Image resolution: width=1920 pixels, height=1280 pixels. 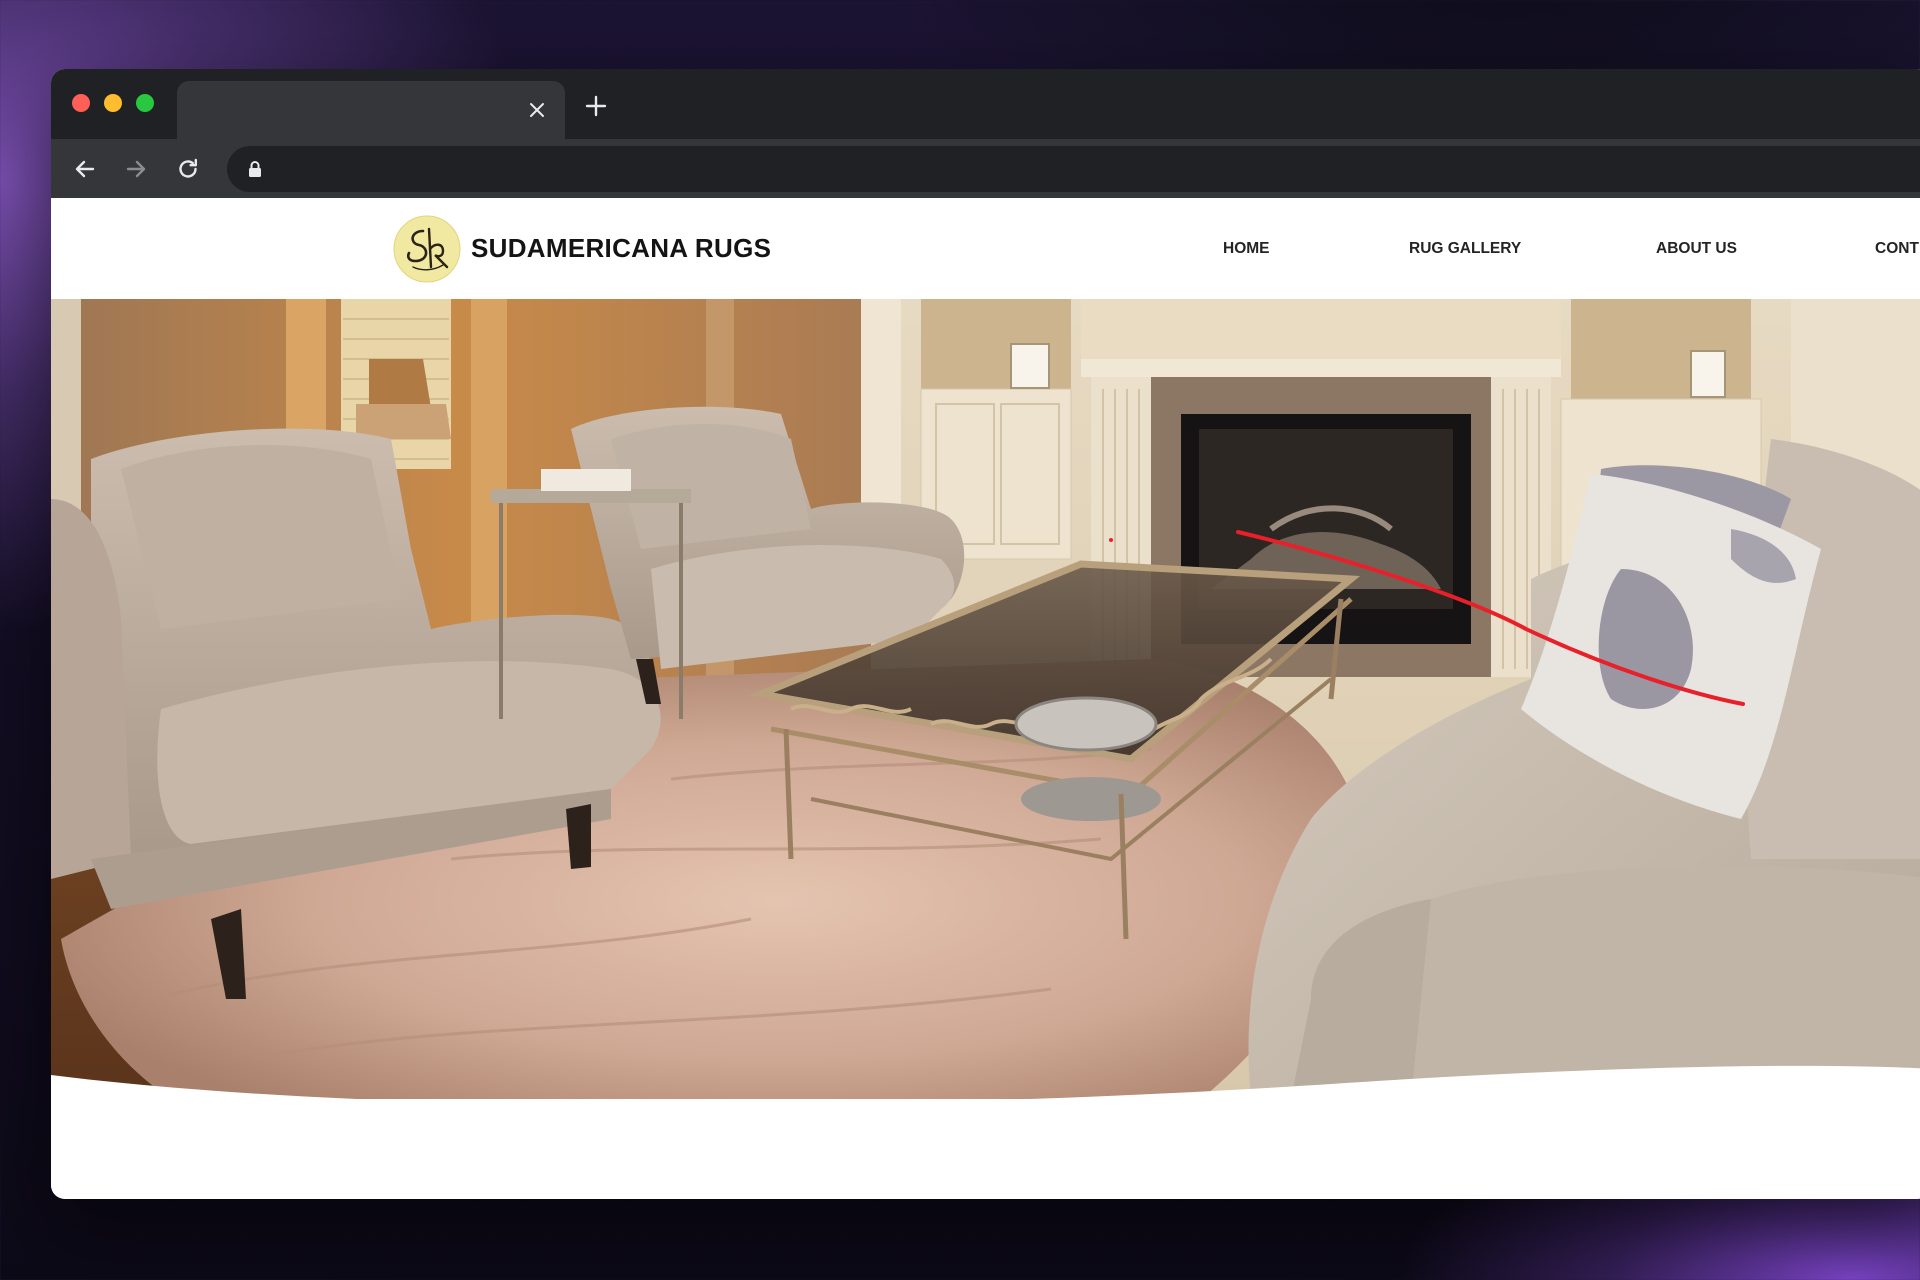 I want to click on browser-toolbar, so click(x=985, y=168).